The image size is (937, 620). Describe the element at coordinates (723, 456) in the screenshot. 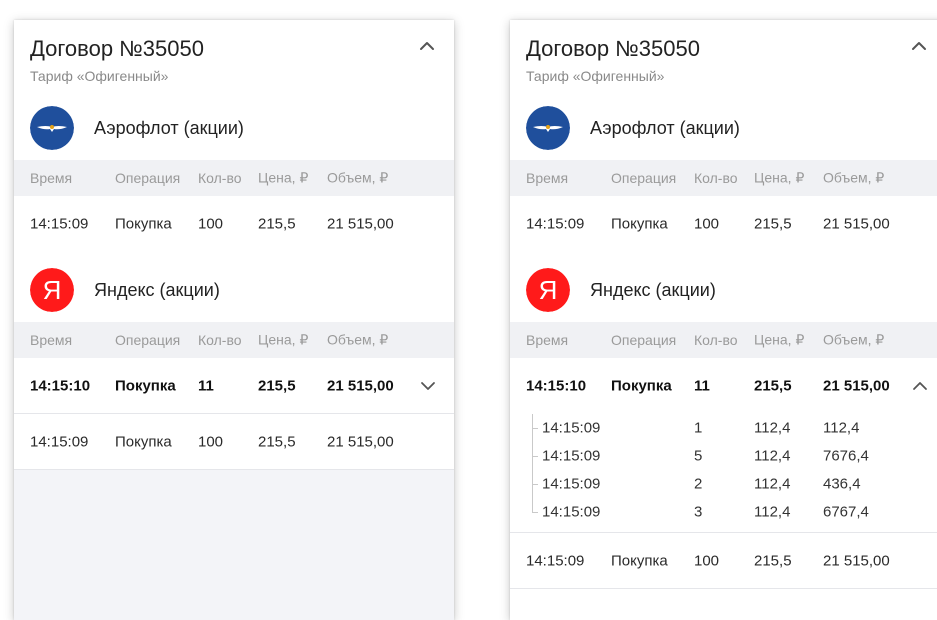

I see `sub-row: 14:15:09 5 112,4 7676,4` at that location.